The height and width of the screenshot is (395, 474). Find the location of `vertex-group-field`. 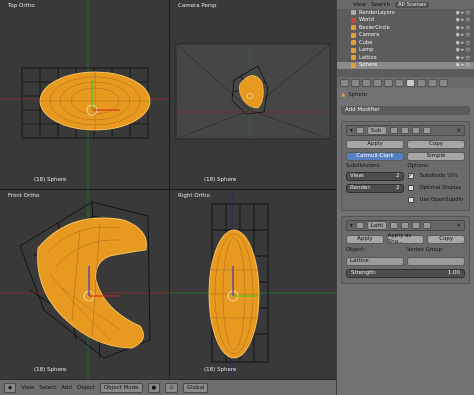

vertex-group-field is located at coordinates (436, 261).